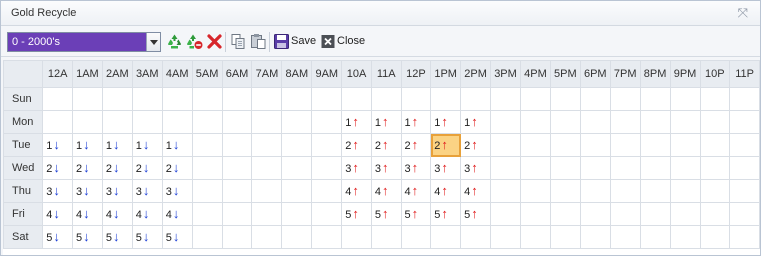 The image size is (761, 256). What do you see at coordinates (476, 191) in the screenshot?
I see `schedule-cell: 4↑` at bounding box center [476, 191].